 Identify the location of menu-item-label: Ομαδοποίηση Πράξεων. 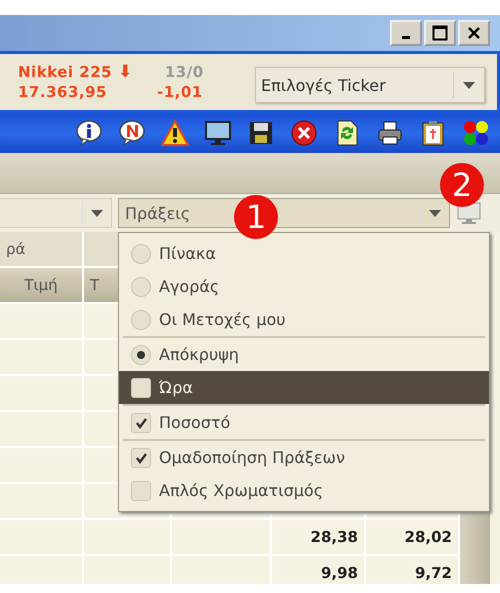
(252, 457).